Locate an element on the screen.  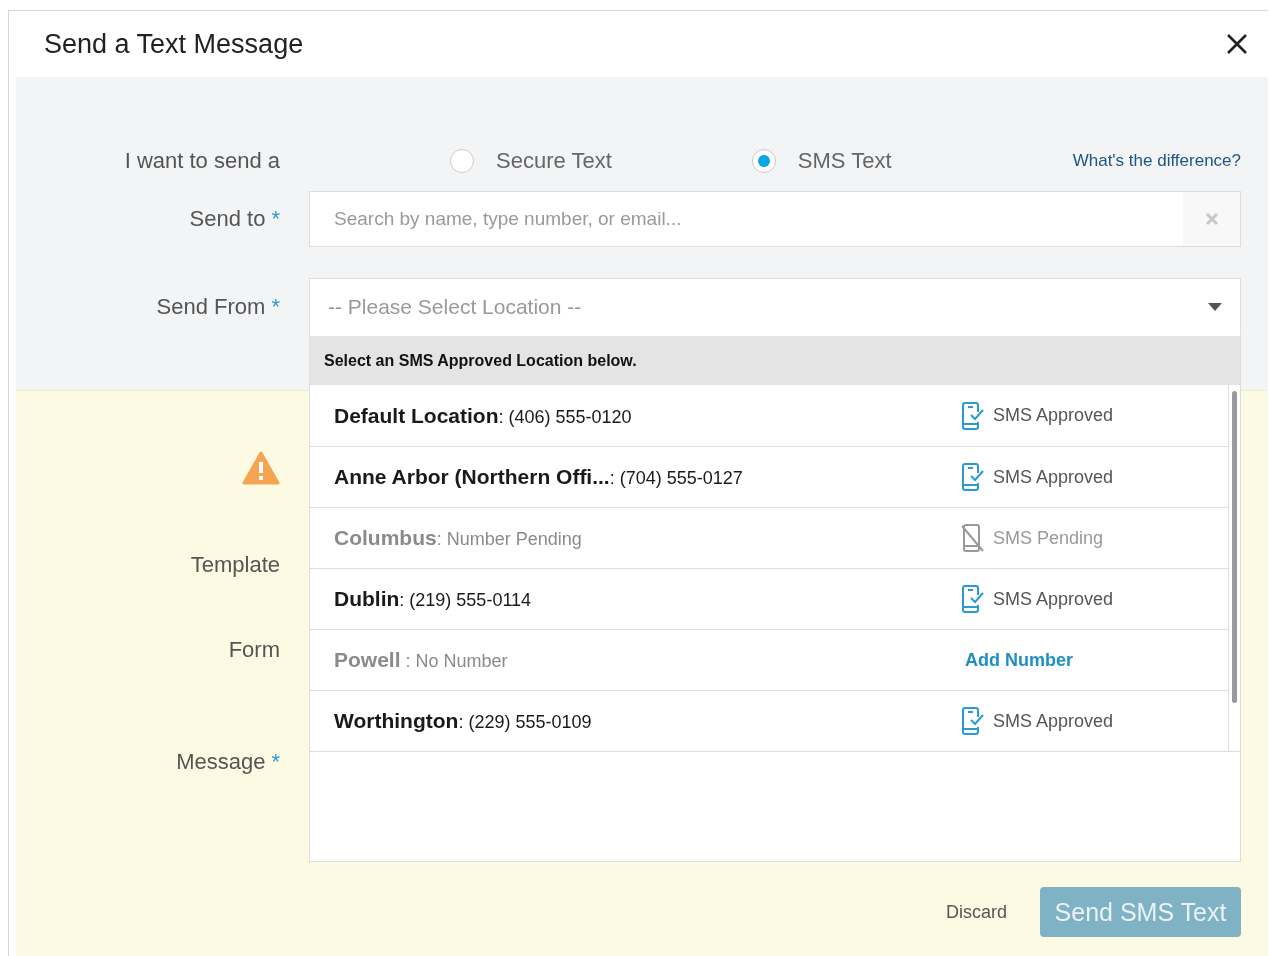
caret-icon is located at coordinates (1215, 307).